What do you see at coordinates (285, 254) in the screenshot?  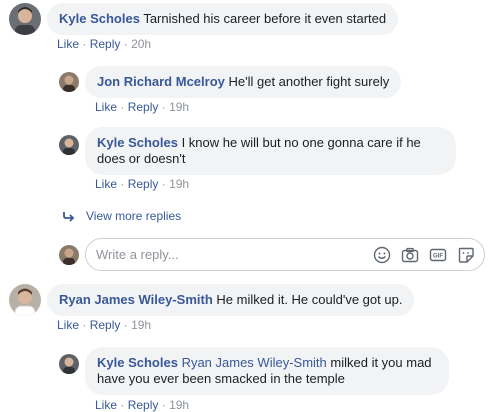 I see `reply-input: Write a reply... GIF` at bounding box center [285, 254].